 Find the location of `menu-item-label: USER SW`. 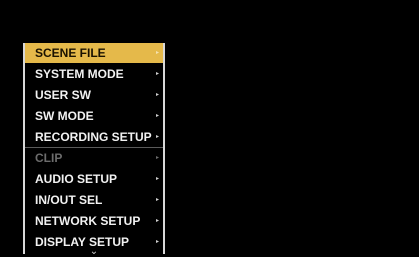

menu-item-label: USER SW is located at coordinates (63, 95).